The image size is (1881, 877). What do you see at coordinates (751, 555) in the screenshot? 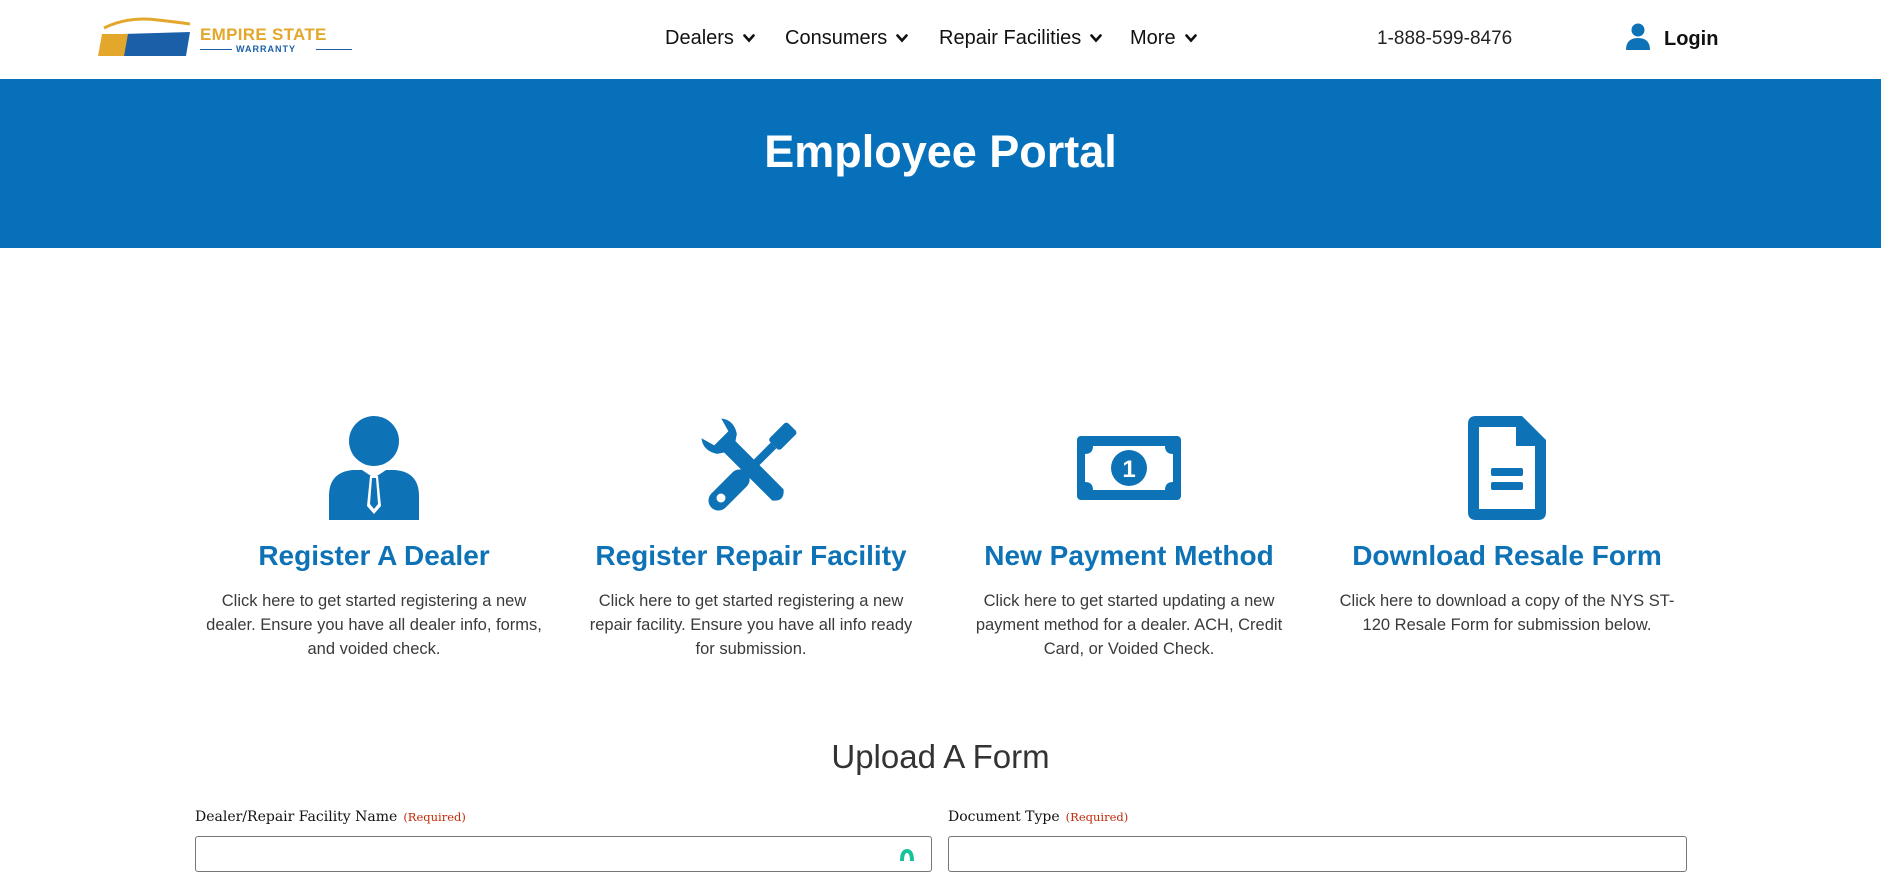
I see `card-title: Register Repair Facility` at bounding box center [751, 555].